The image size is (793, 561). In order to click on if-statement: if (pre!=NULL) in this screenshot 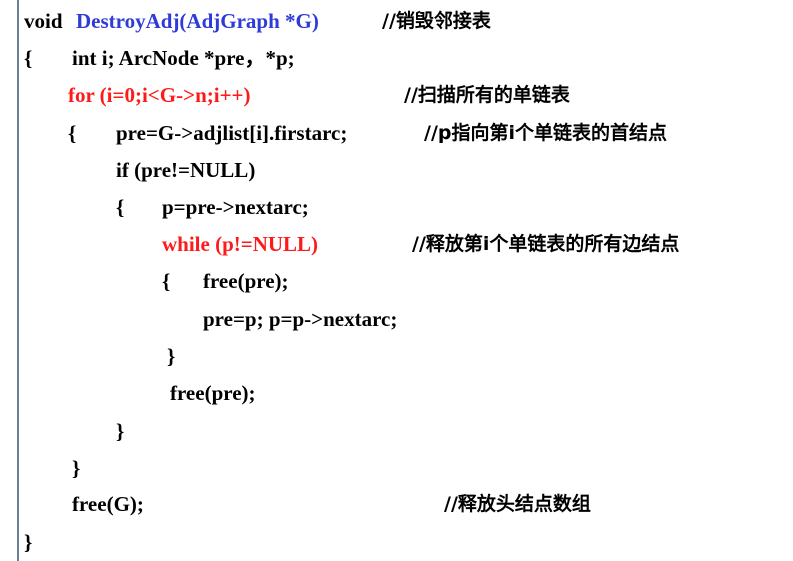, I will do `click(186, 170)`.